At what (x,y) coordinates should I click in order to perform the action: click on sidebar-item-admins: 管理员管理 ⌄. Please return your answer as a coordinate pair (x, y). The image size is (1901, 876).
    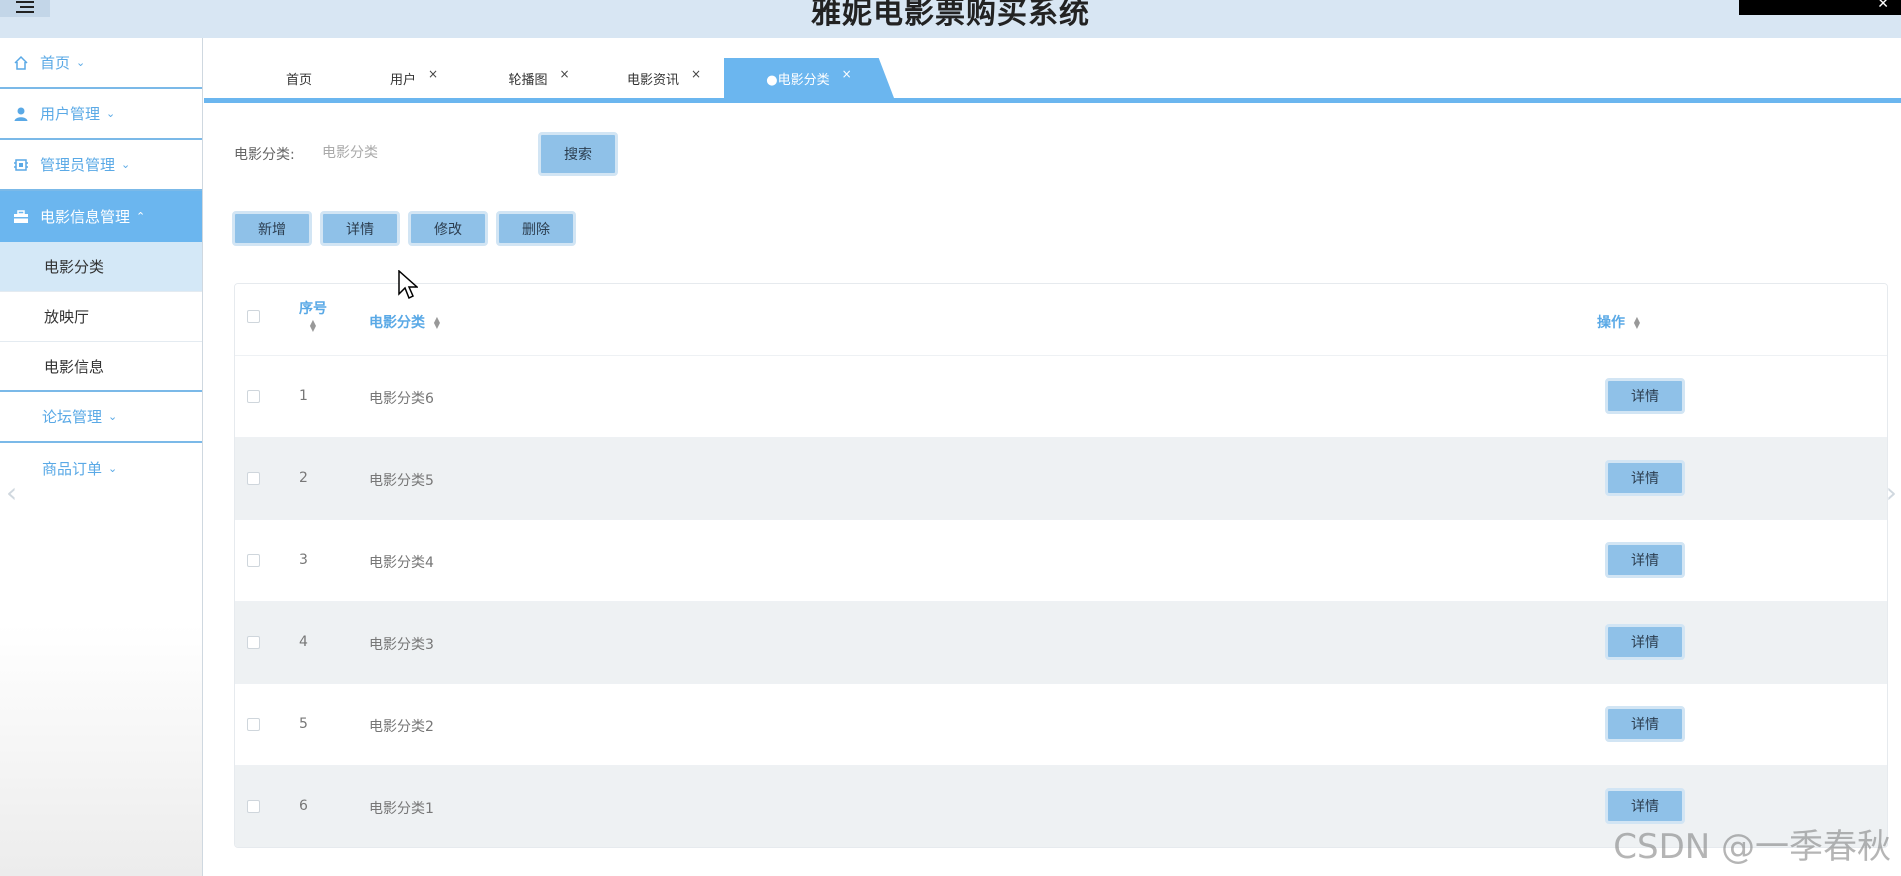
    Looking at the image, I should click on (101, 165).